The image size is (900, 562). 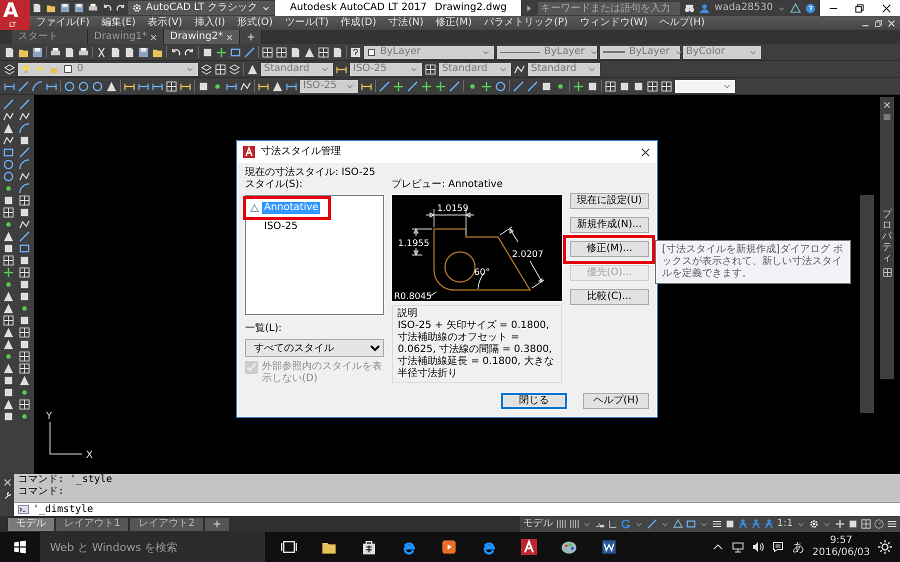 I want to click on undo-icon, so click(x=107, y=8).